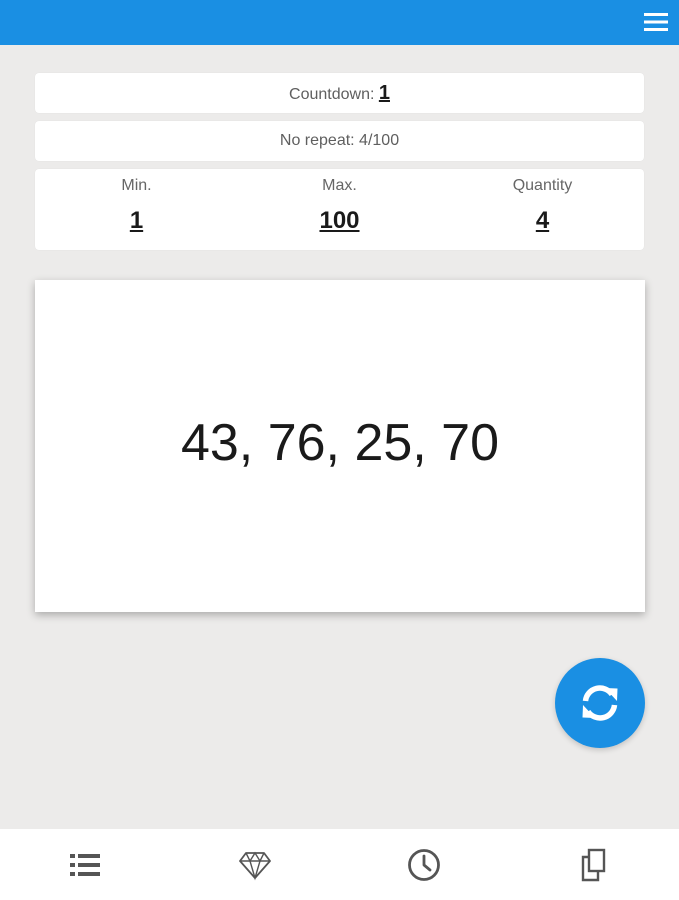  I want to click on list-icon, so click(85, 864).